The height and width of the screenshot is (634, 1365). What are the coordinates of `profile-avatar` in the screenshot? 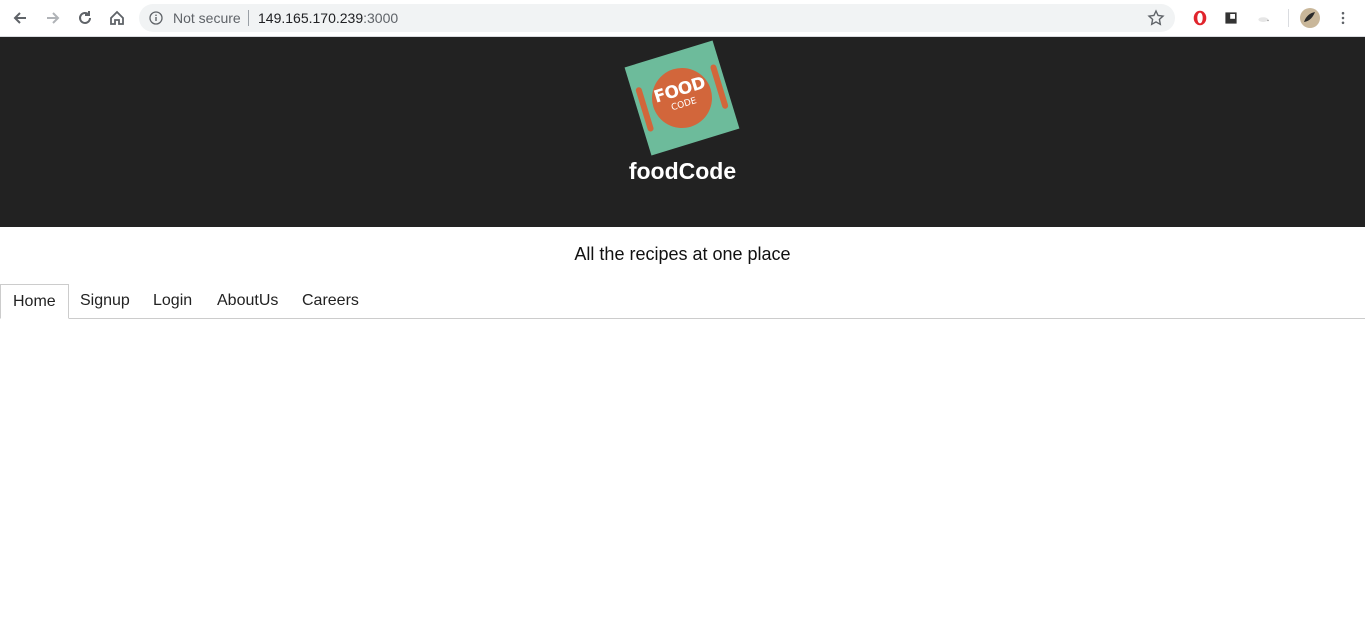 It's located at (1310, 18).